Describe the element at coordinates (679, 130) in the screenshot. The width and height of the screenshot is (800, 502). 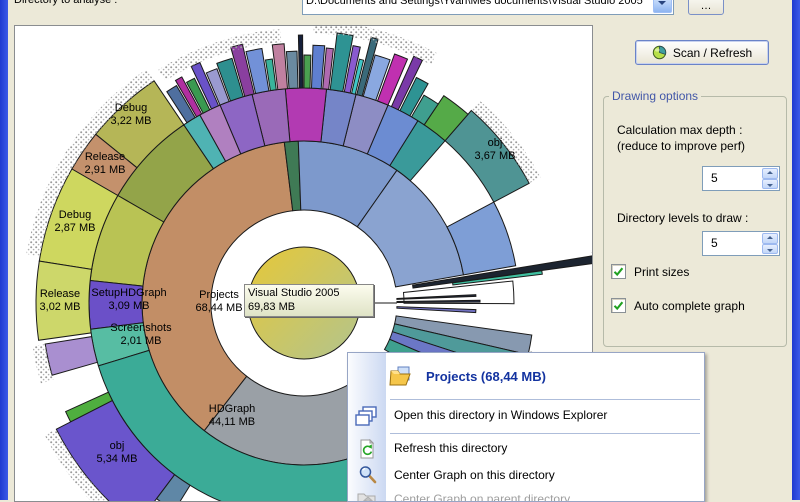
I see `calc-depth-label: Calculation max depth :` at that location.